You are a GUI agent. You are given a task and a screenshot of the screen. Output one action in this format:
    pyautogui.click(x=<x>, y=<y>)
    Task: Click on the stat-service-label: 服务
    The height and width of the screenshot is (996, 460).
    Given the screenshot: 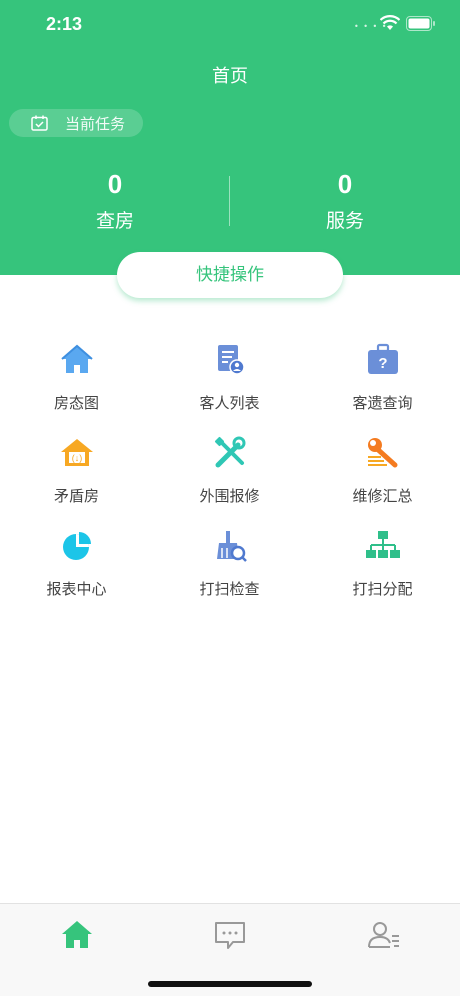 What is the action you would take?
    pyautogui.click(x=344, y=221)
    